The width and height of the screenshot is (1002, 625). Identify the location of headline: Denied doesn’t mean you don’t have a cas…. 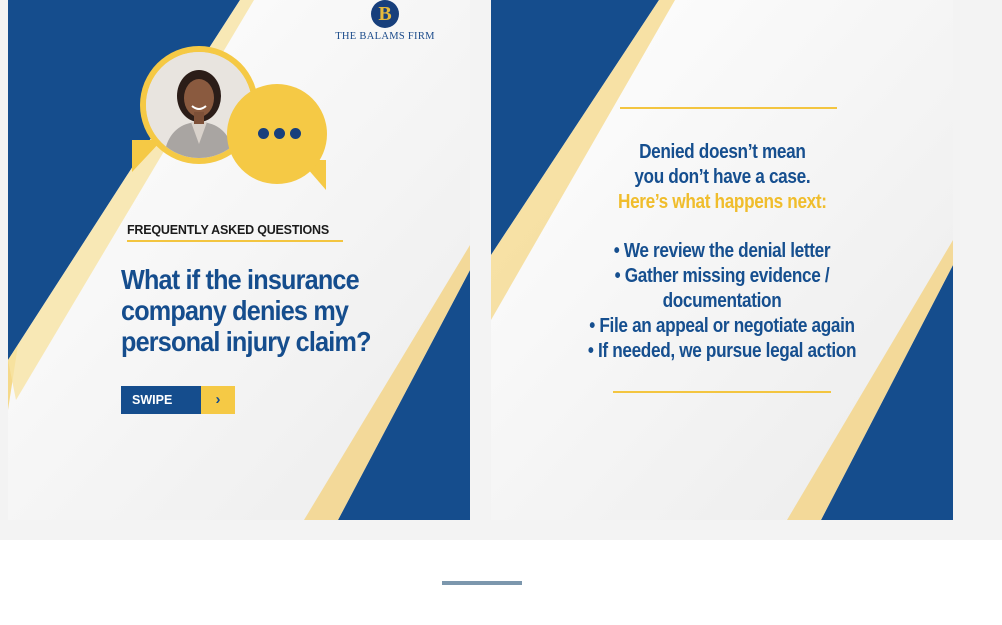
(722, 165).